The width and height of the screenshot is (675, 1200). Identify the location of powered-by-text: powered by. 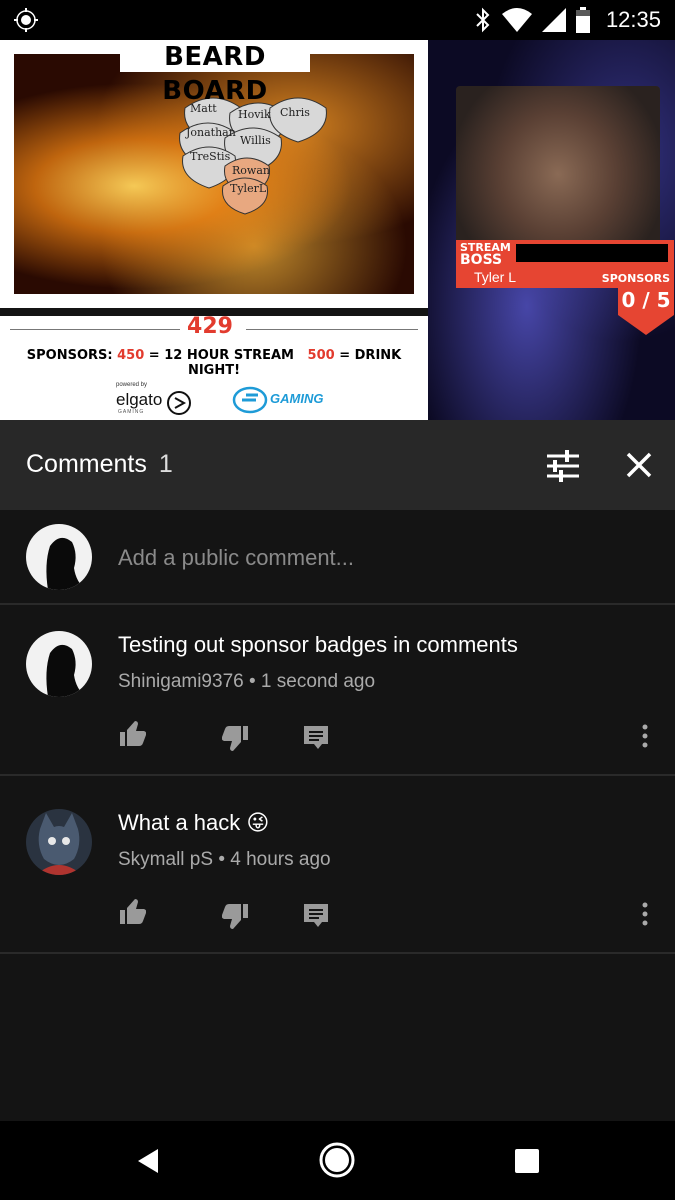
(132, 385).